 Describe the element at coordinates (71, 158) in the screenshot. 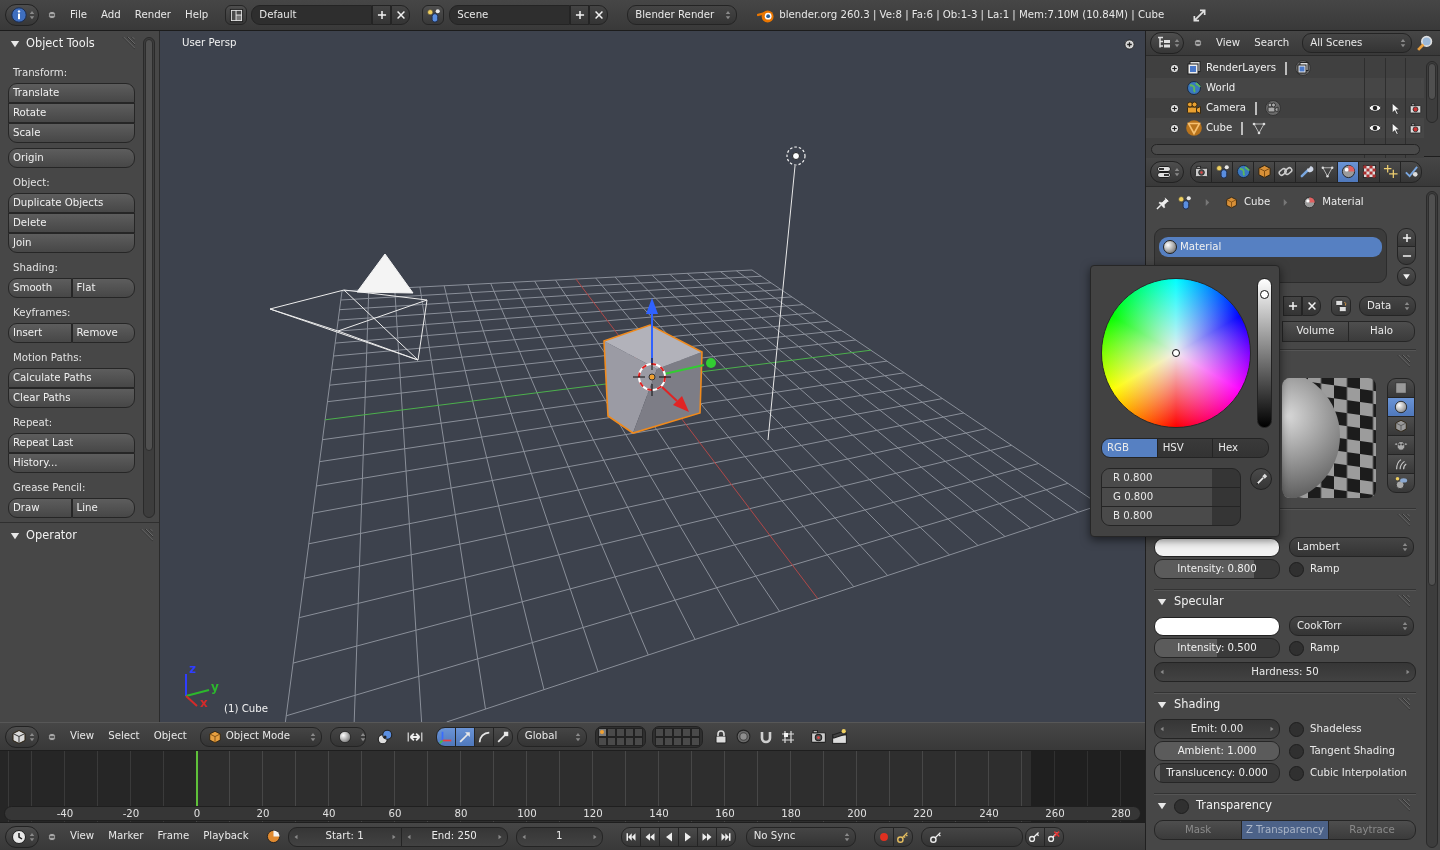

I see `tool-button: Origin` at that location.